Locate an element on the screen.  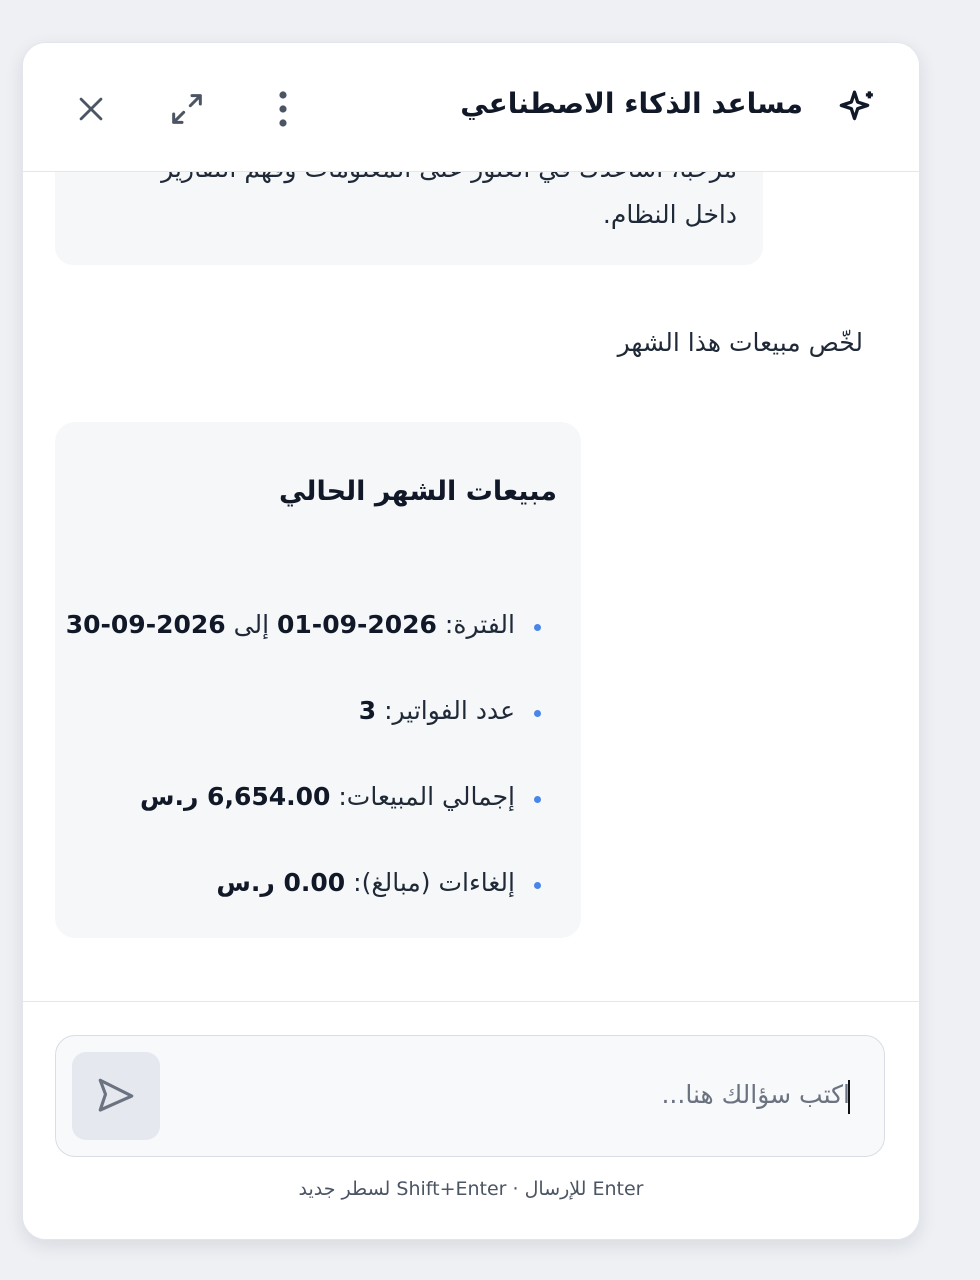
user-message: لخّص مبيعات هذا الشهر is located at coordinates (740, 342).